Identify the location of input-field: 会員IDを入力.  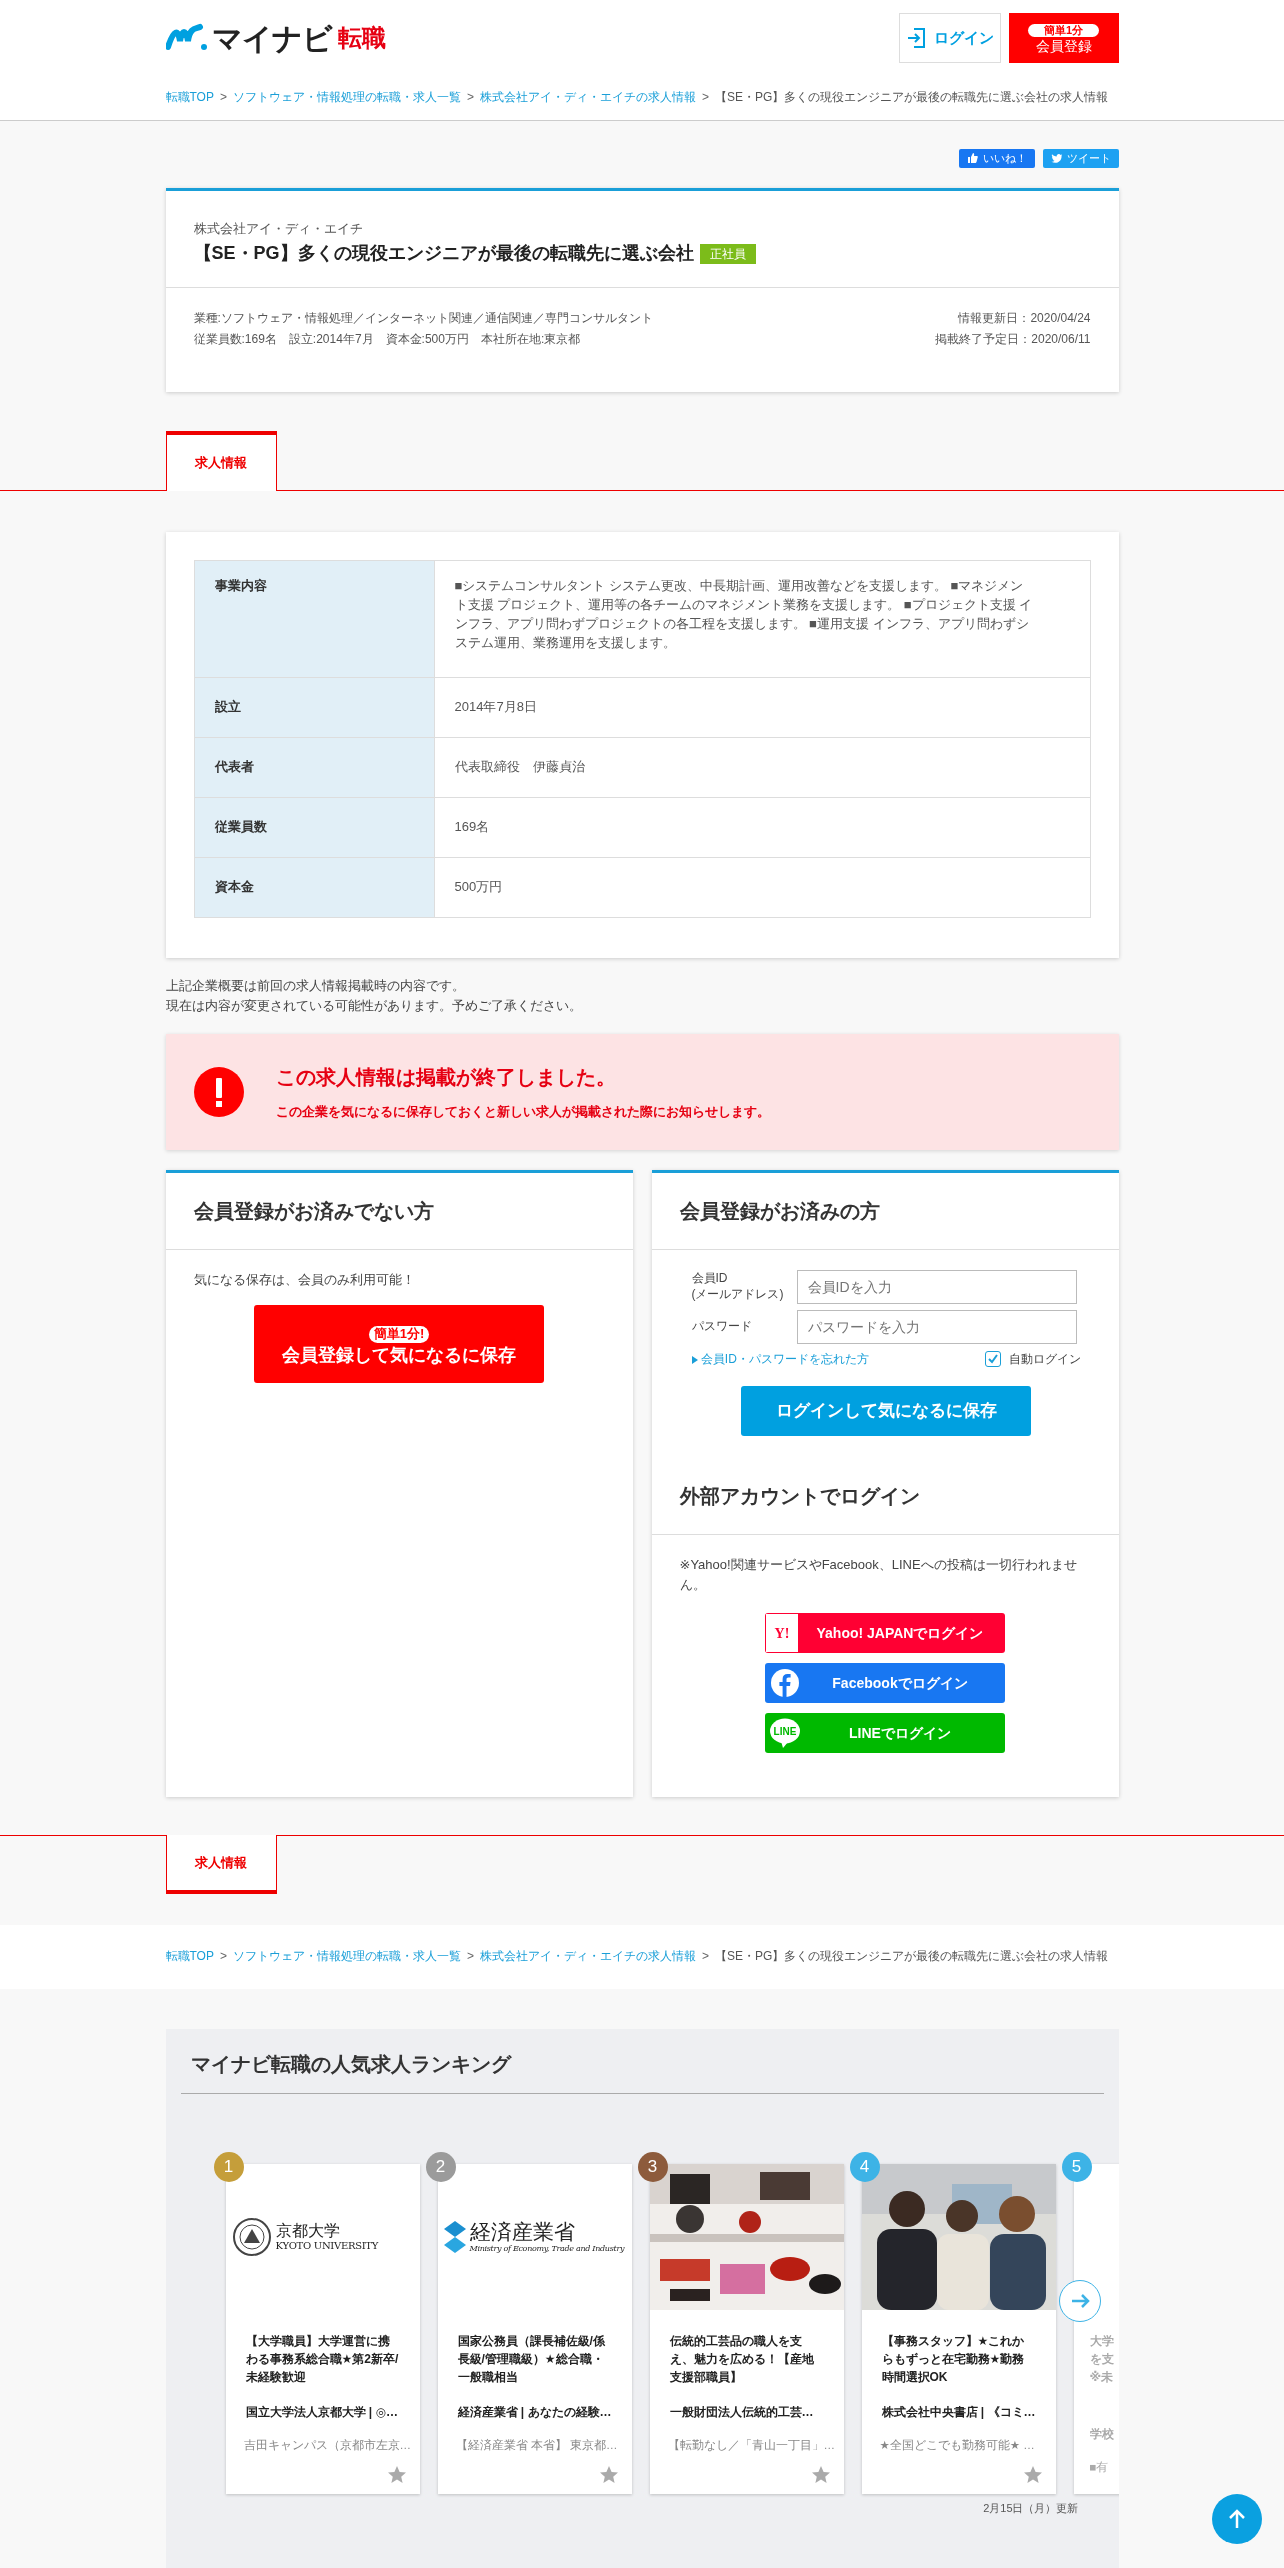
(936, 1286).